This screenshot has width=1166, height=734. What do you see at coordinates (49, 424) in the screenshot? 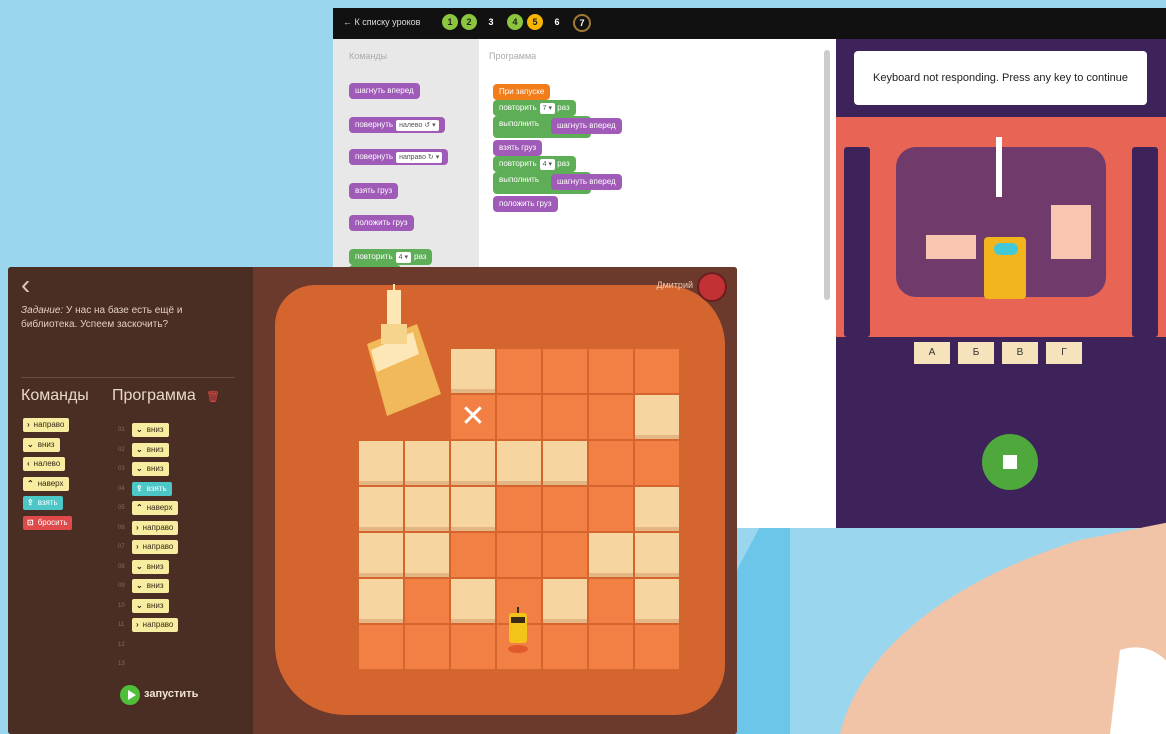
I see `command-label: направо` at bounding box center [49, 424].